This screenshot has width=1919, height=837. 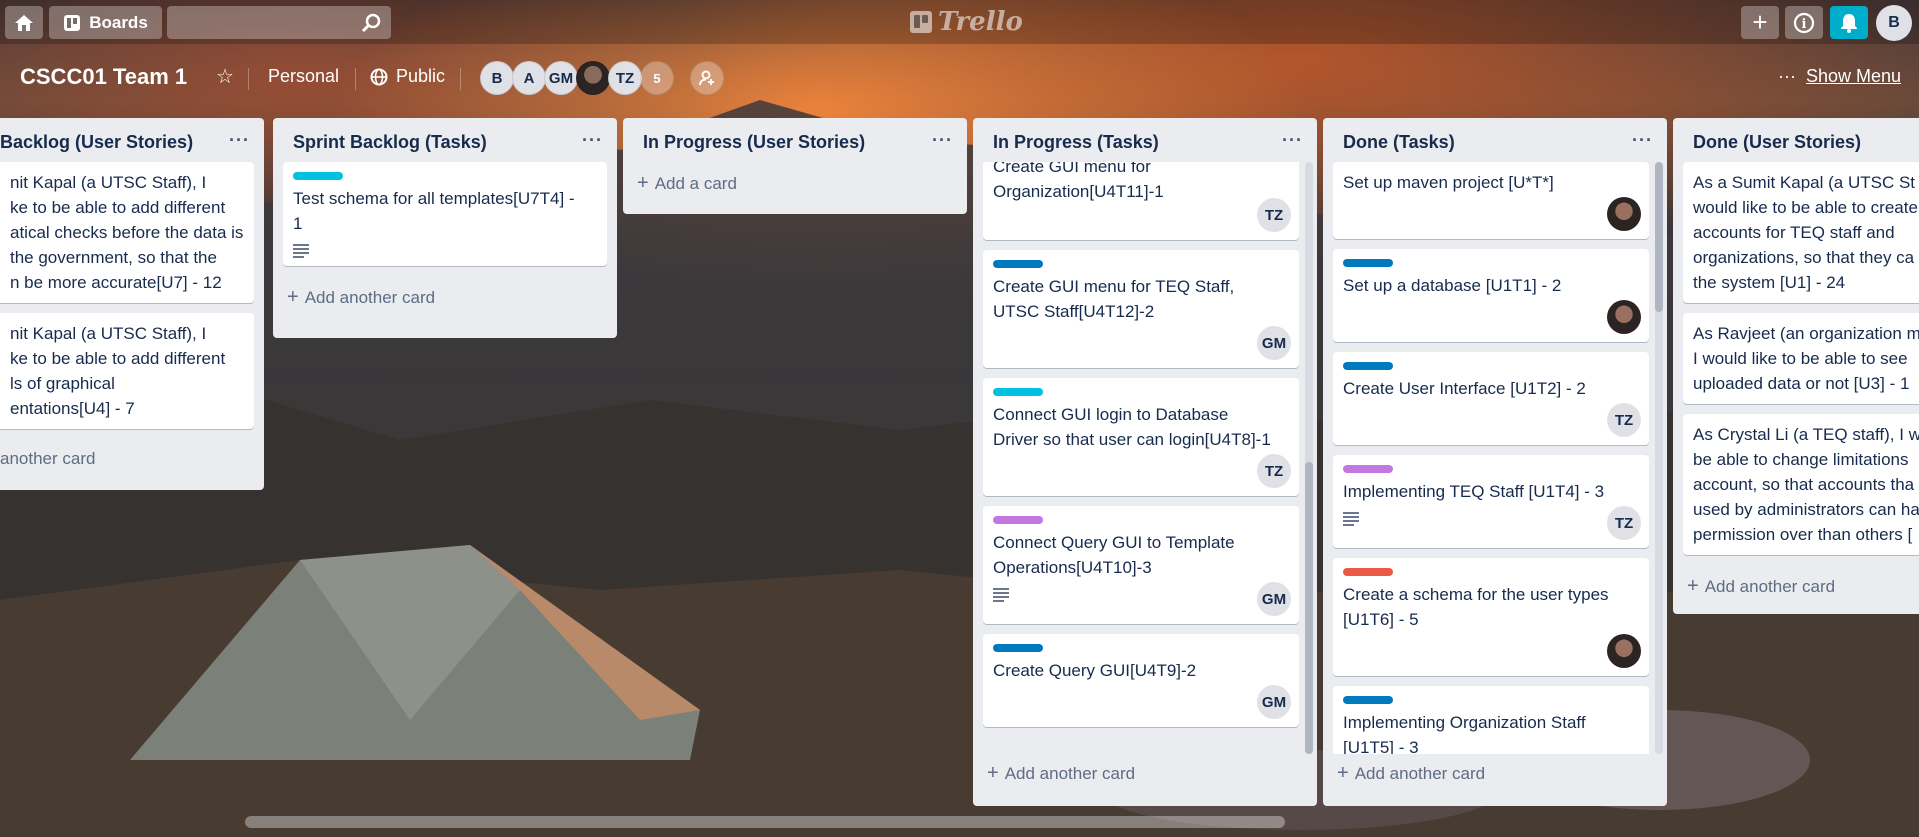 I want to click on list-title: Backlog (User Stories) ···, so click(x=132, y=140).